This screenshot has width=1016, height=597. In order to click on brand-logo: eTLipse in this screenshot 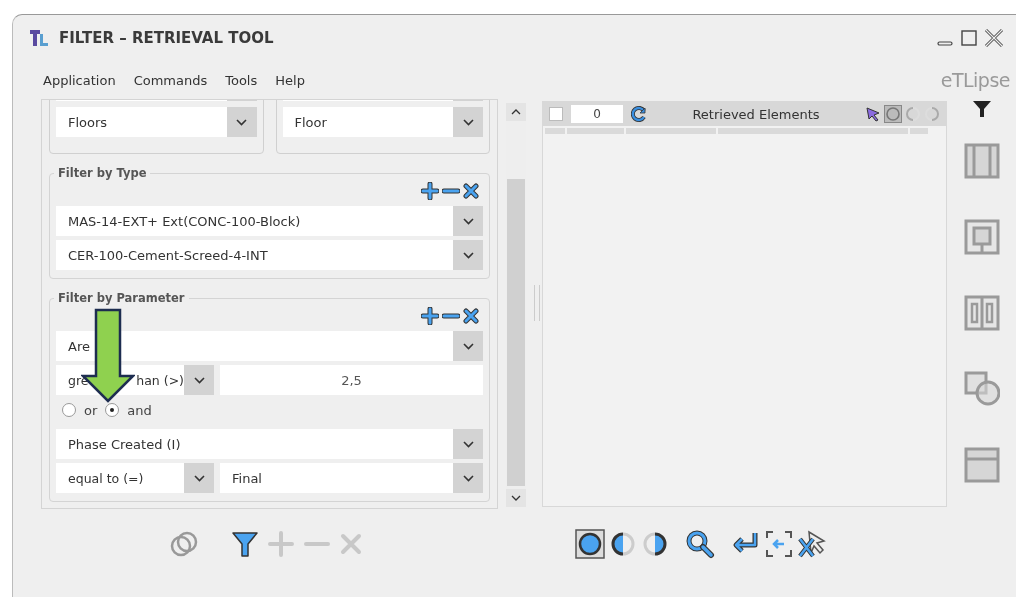, I will do `click(975, 80)`.